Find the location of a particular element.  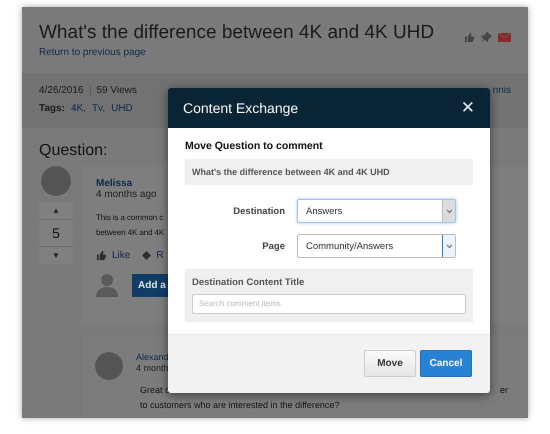

pin-icon is located at coordinates (486, 37).